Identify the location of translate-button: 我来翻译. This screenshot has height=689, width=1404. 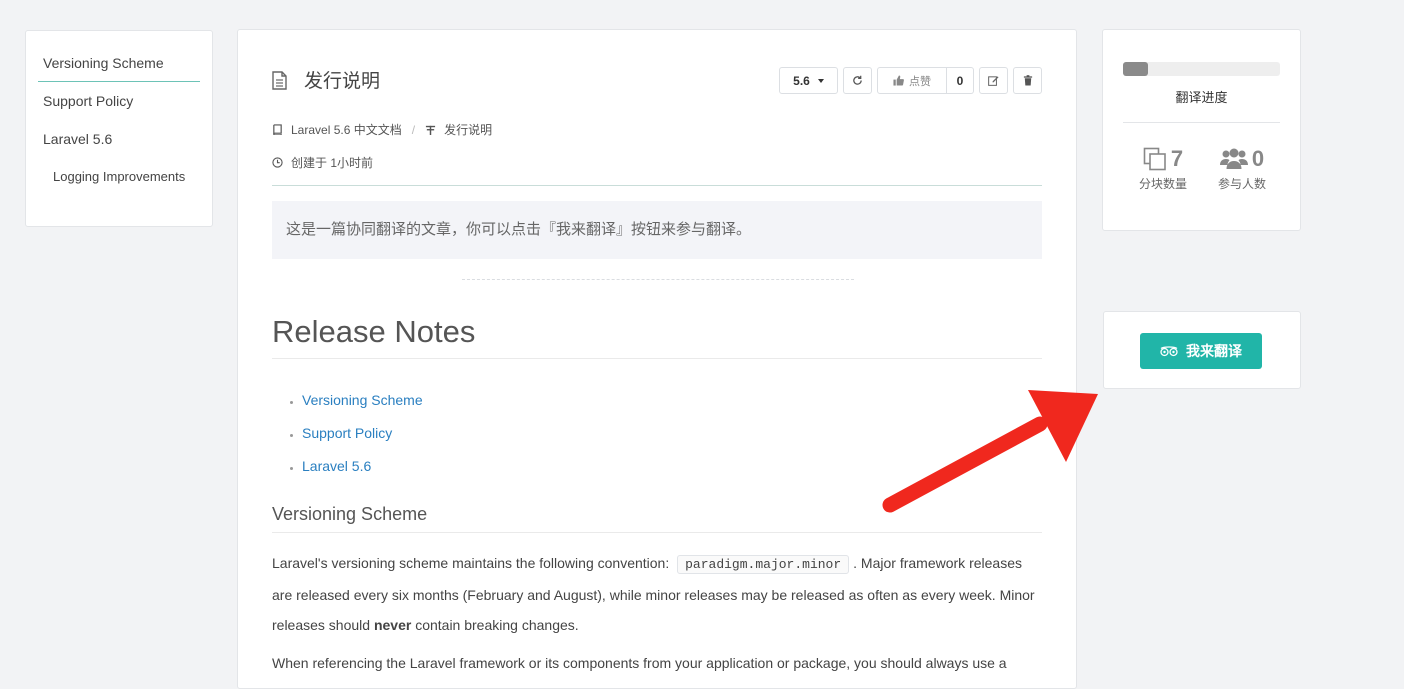
(1201, 351).